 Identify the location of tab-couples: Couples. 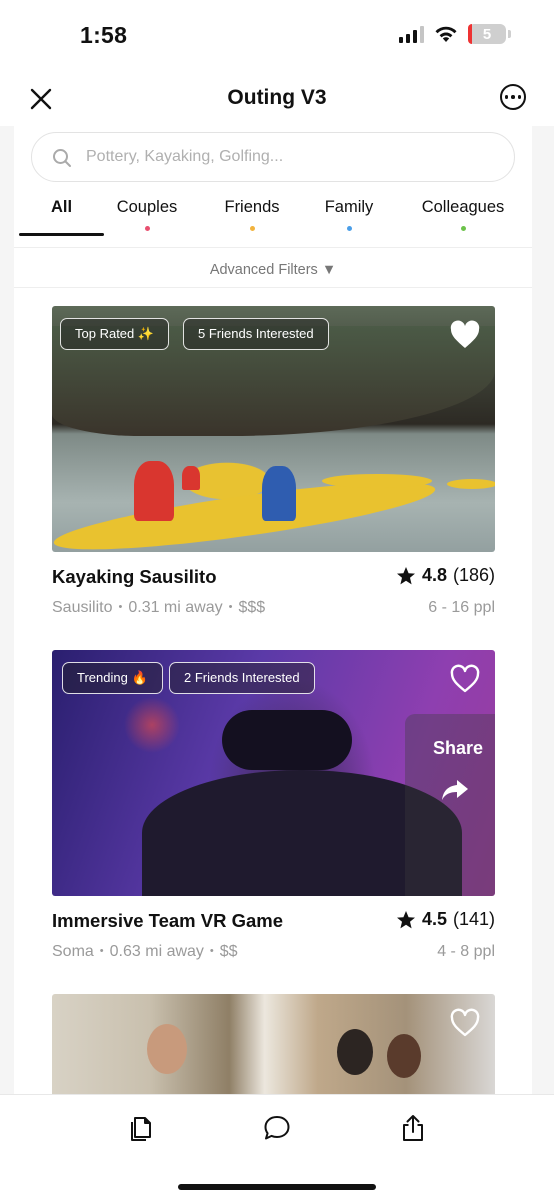
(147, 214).